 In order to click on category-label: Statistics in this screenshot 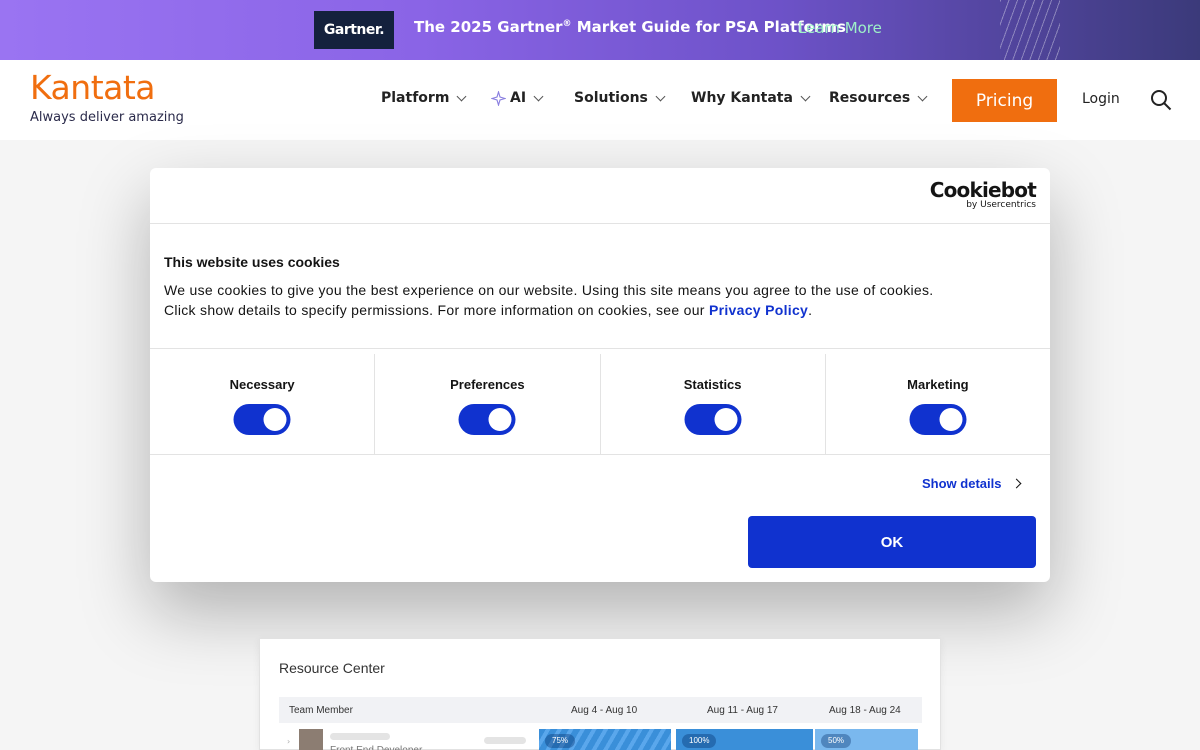, I will do `click(712, 384)`.